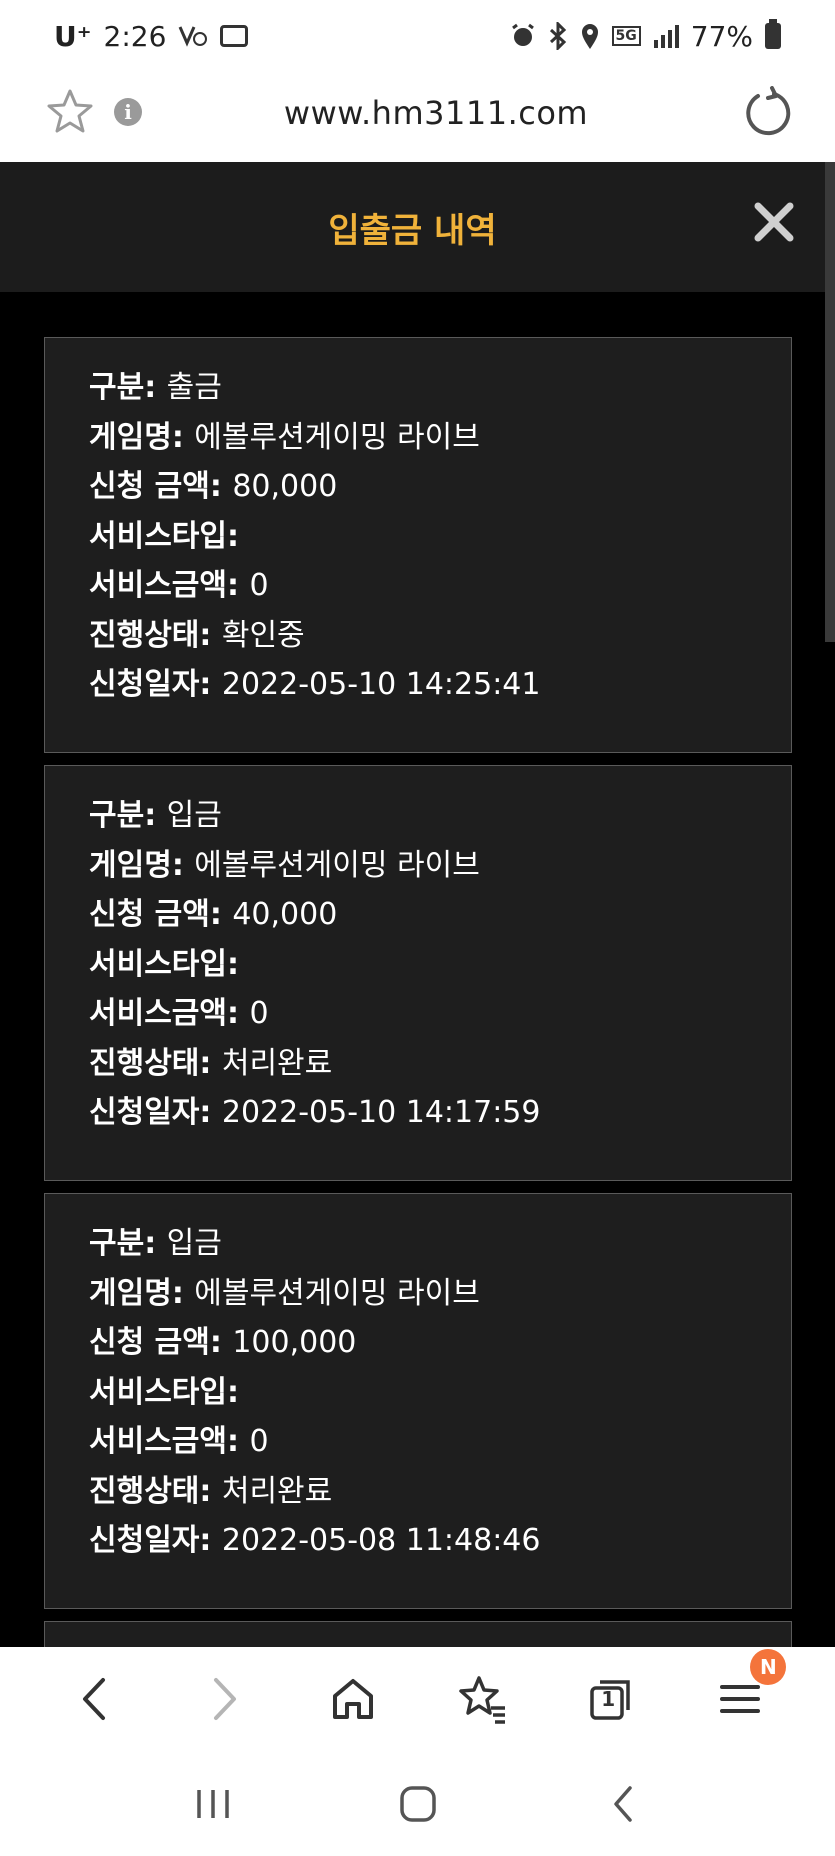 The image size is (835, 1856). I want to click on record-date: 신청일자: 2022-05-10 14:25:41, so click(315, 684).